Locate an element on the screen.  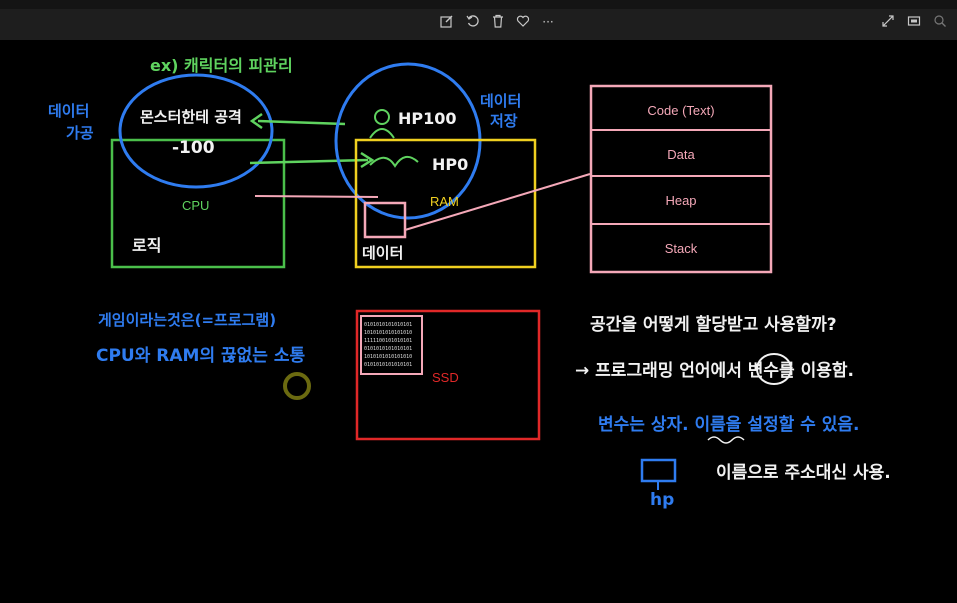
question-text: 공간을 어떻게 할당받고 사용할까? is located at coordinates (713, 324).